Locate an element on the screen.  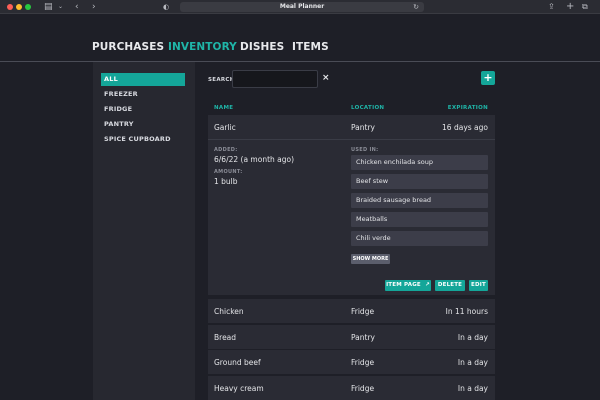
tab-overview-icon: ⧉ is located at coordinates (585, 7).